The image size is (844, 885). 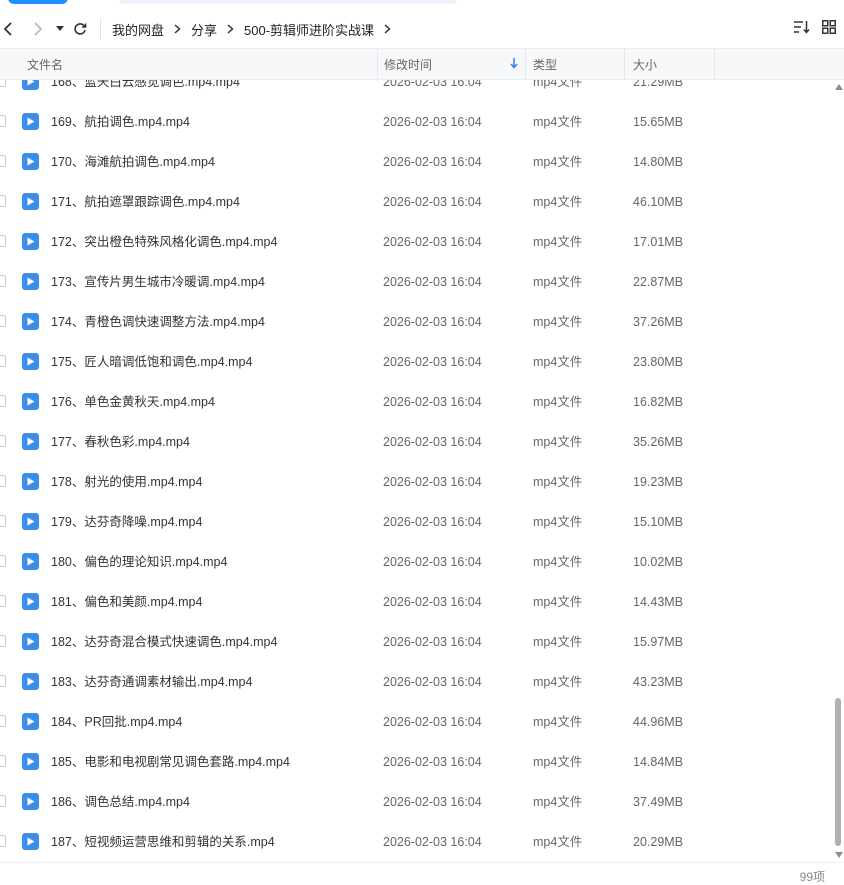 I want to click on file-name: 181、偏色和美颜.mp4.mp4, so click(x=126, y=602).